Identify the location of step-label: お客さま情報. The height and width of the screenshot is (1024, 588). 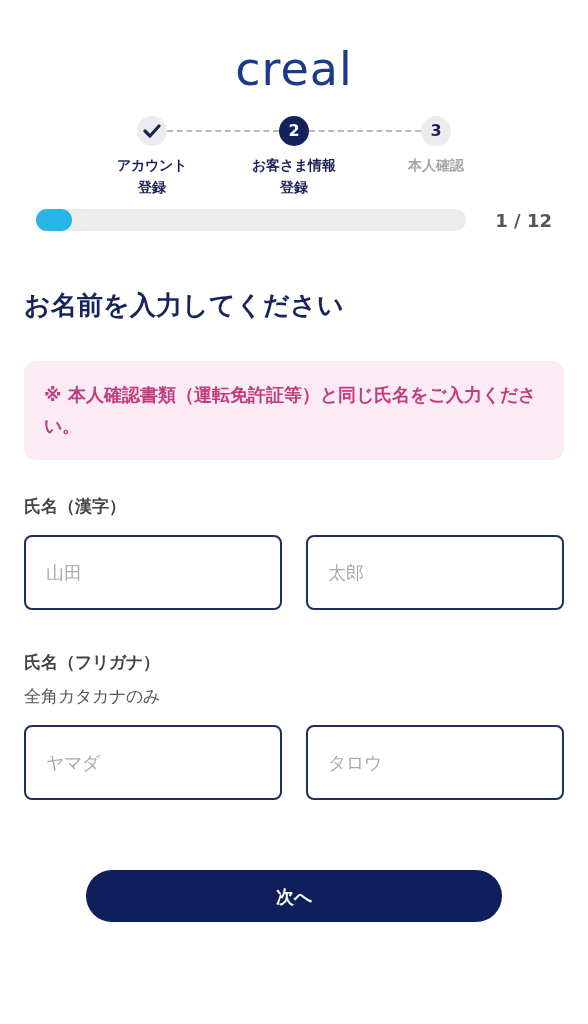
(294, 165).